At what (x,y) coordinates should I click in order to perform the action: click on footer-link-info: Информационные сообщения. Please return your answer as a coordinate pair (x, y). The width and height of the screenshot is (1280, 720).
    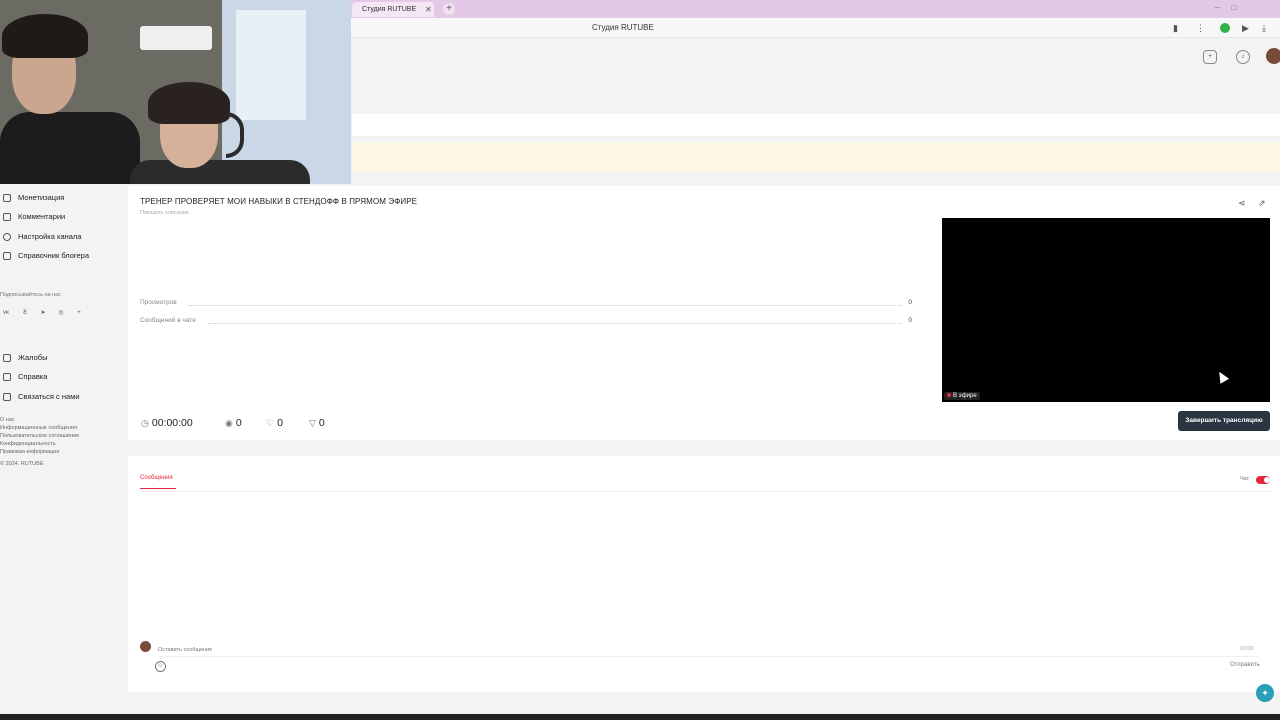
    Looking at the image, I should click on (38, 428).